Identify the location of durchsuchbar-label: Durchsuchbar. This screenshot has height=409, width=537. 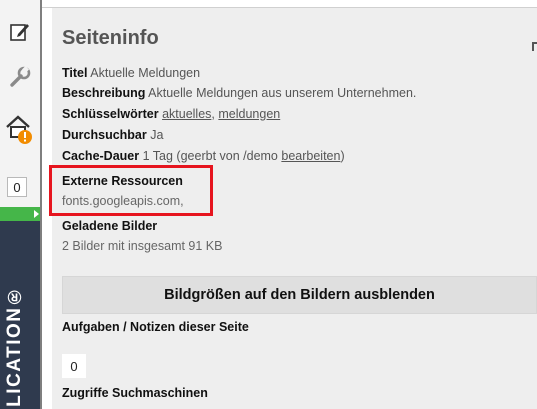
(104, 135).